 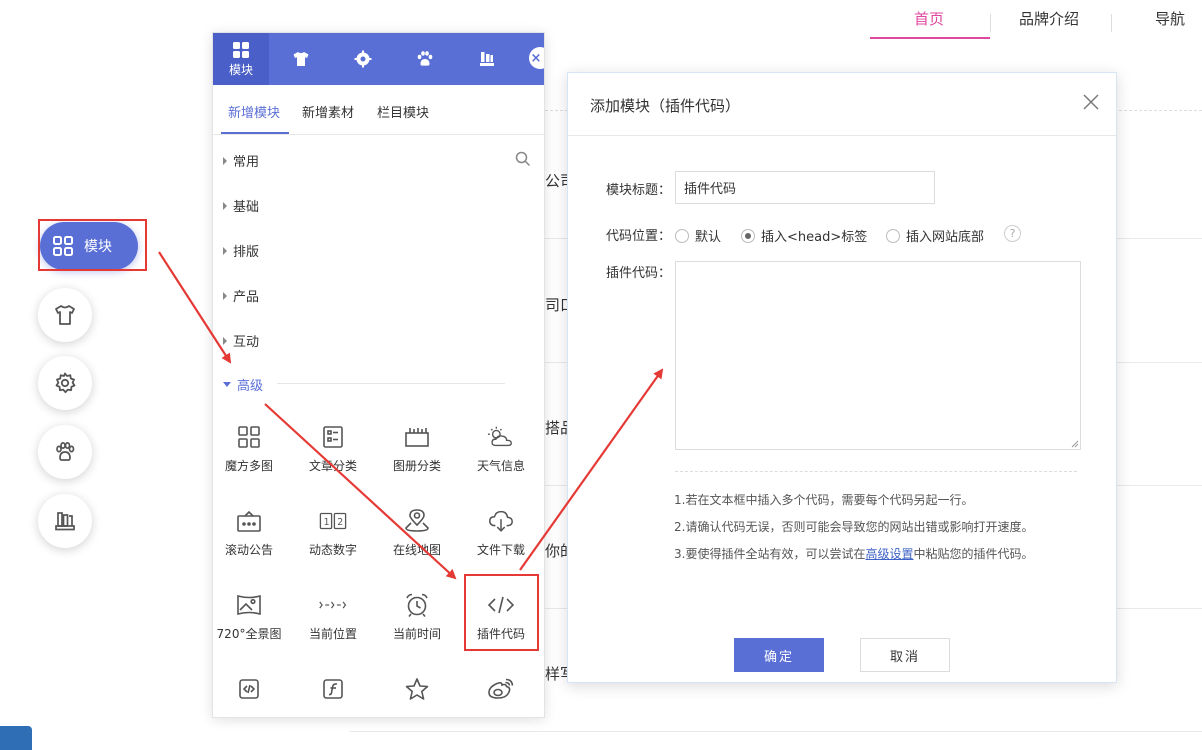 I want to click on panel-close-button: ×, so click(x=536, y=58).